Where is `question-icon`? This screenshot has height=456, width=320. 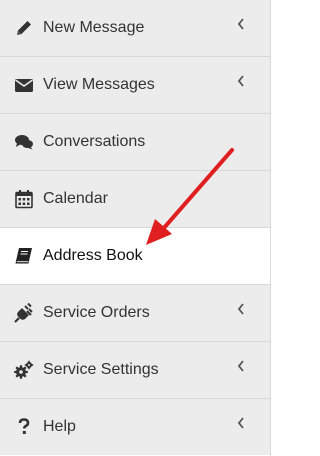 question-icon is located at coordinates (24, 427).